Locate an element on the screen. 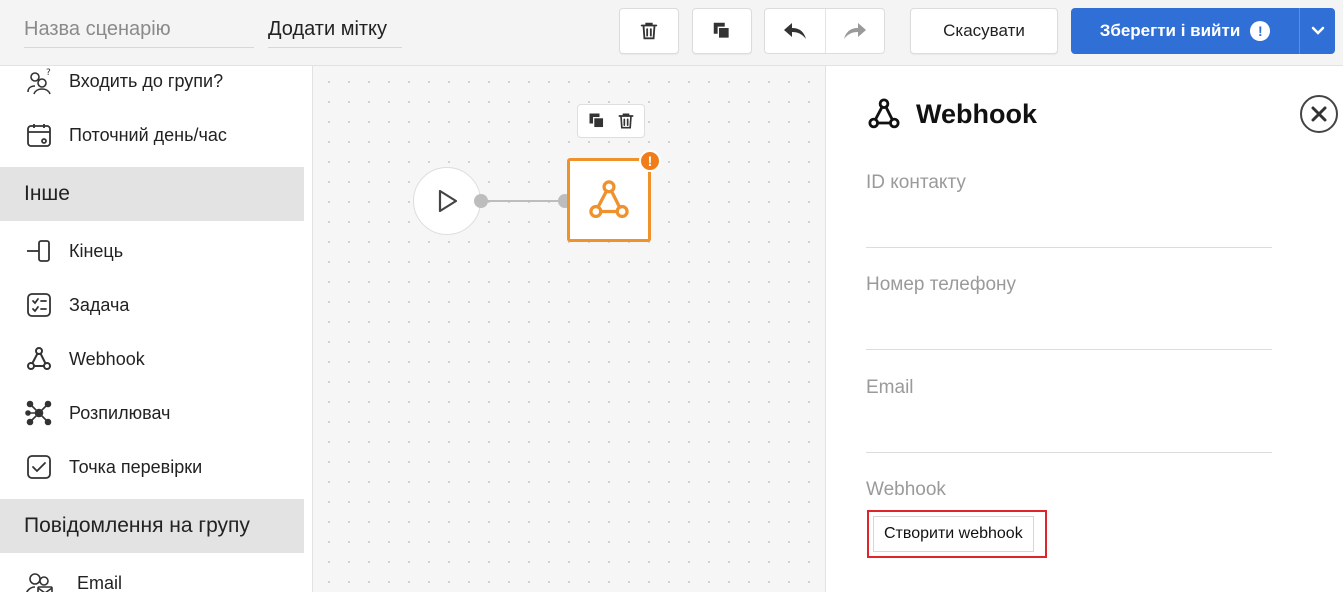  palette-section-group-message: Повідомлення на групу is located at coordinates (152, 526).